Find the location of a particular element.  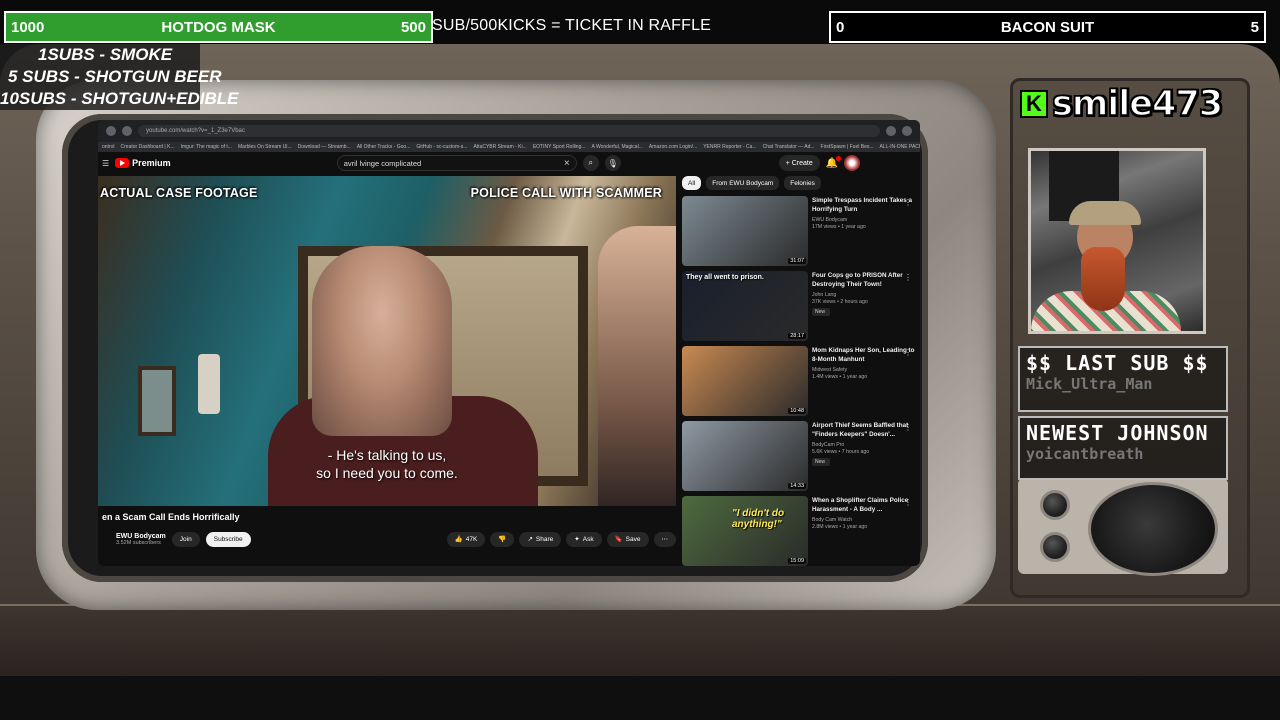

goal-max: 5 is located at coordinates (1254, 27).